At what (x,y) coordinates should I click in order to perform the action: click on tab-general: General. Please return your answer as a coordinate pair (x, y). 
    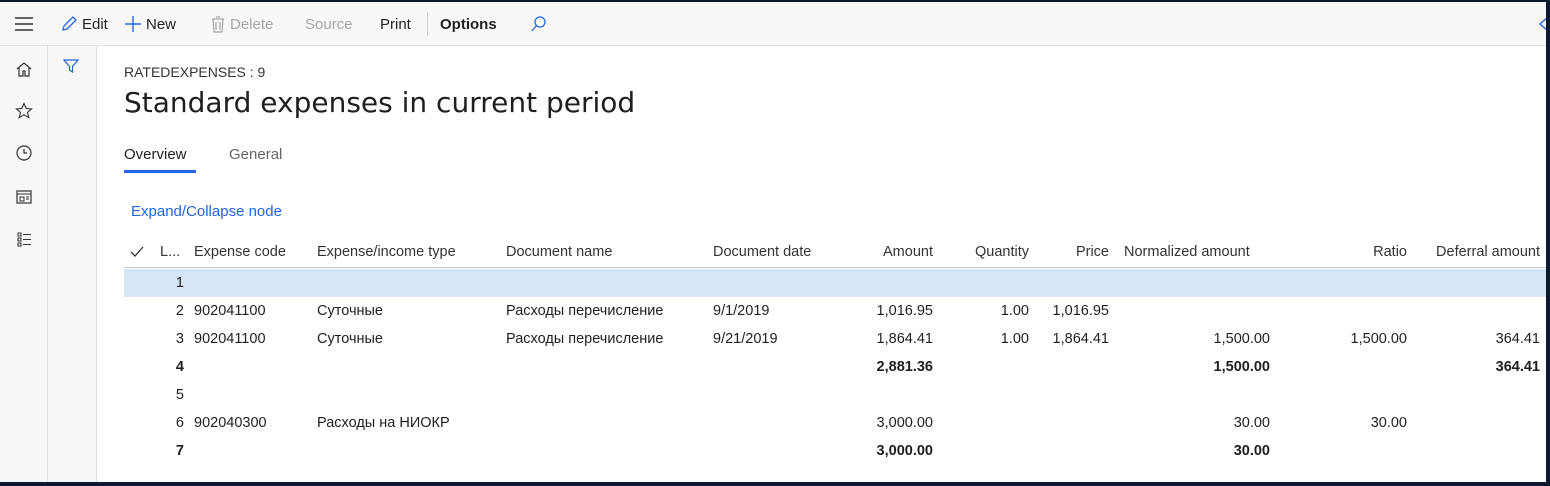
    Looking at the image, I should click on (255, 159).